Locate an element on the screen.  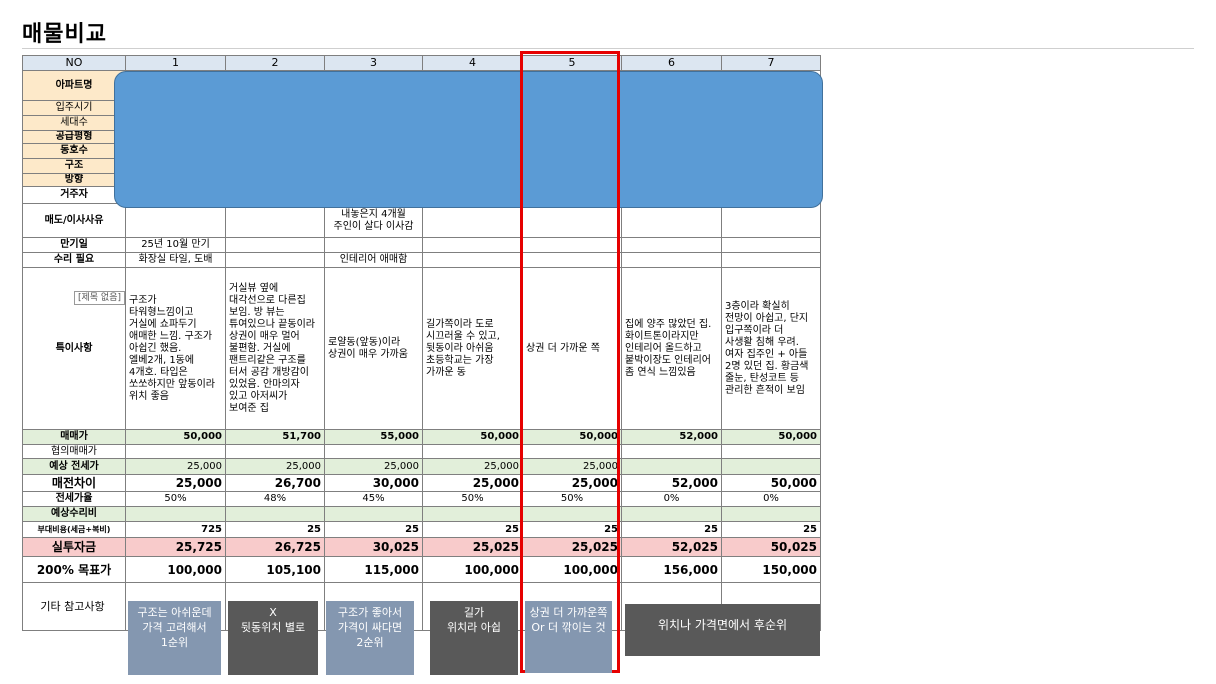
row-label-etc: 기타 참고사항 is located at coordinates (74, 606).